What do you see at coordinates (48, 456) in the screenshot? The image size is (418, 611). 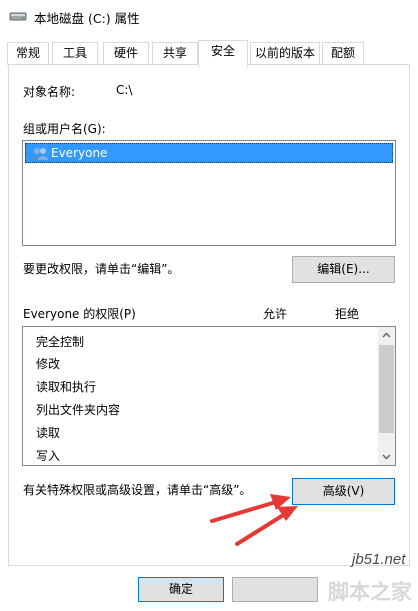 I see `list-item: 写入` at bounding box center [48, 456].